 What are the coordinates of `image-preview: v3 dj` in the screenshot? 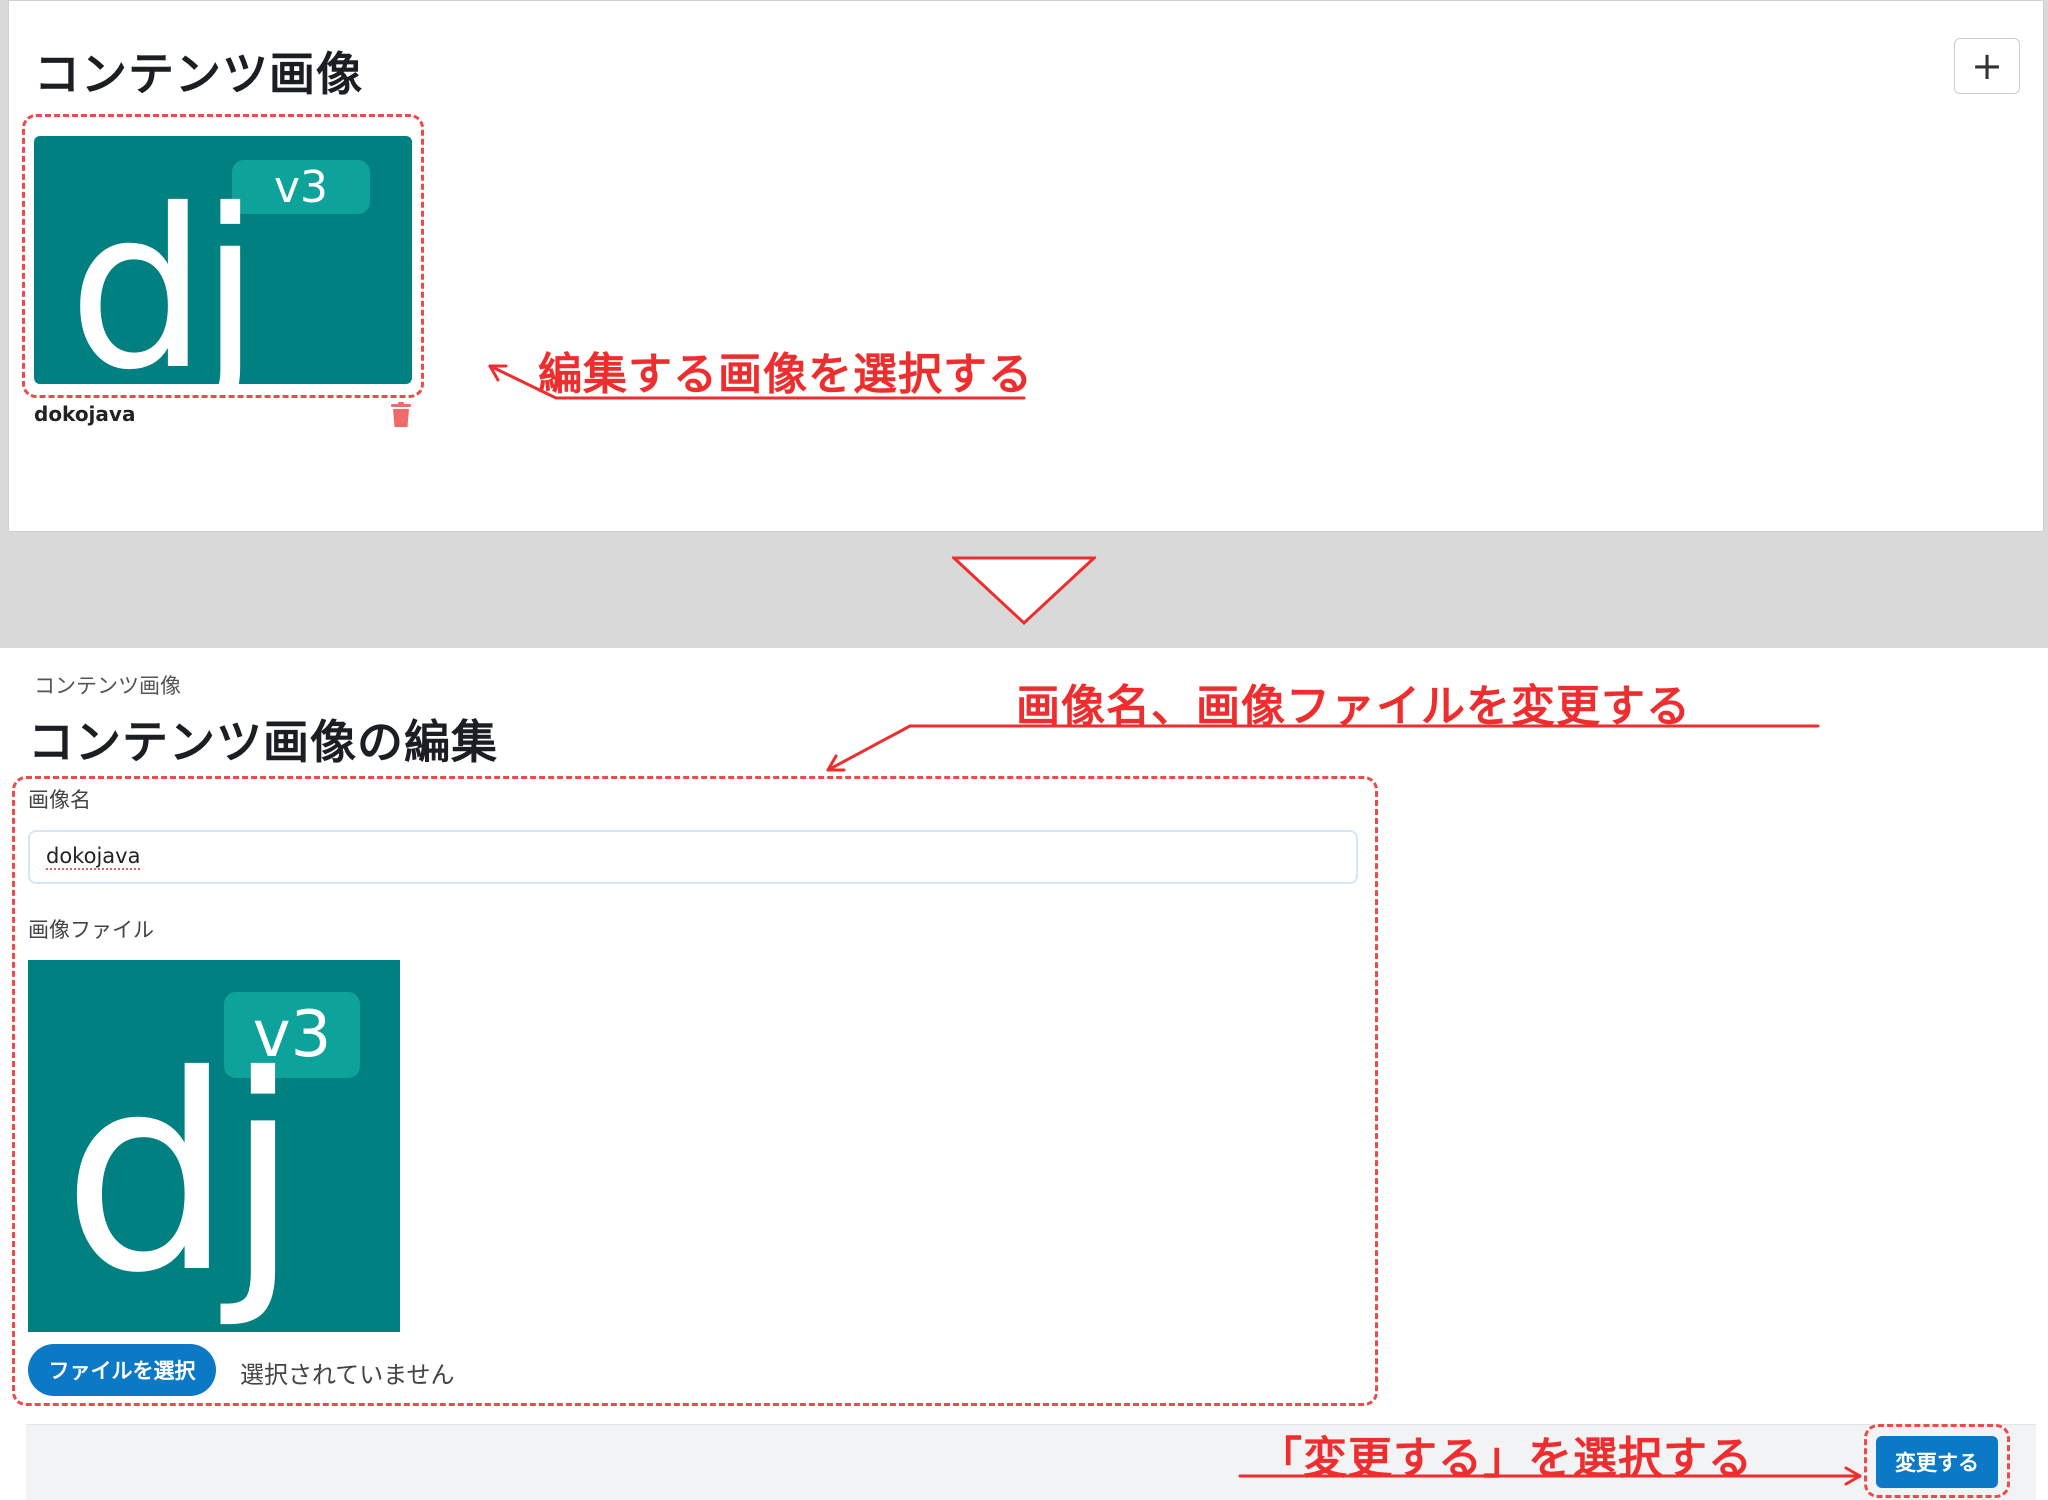 It's located at (214, 1146).